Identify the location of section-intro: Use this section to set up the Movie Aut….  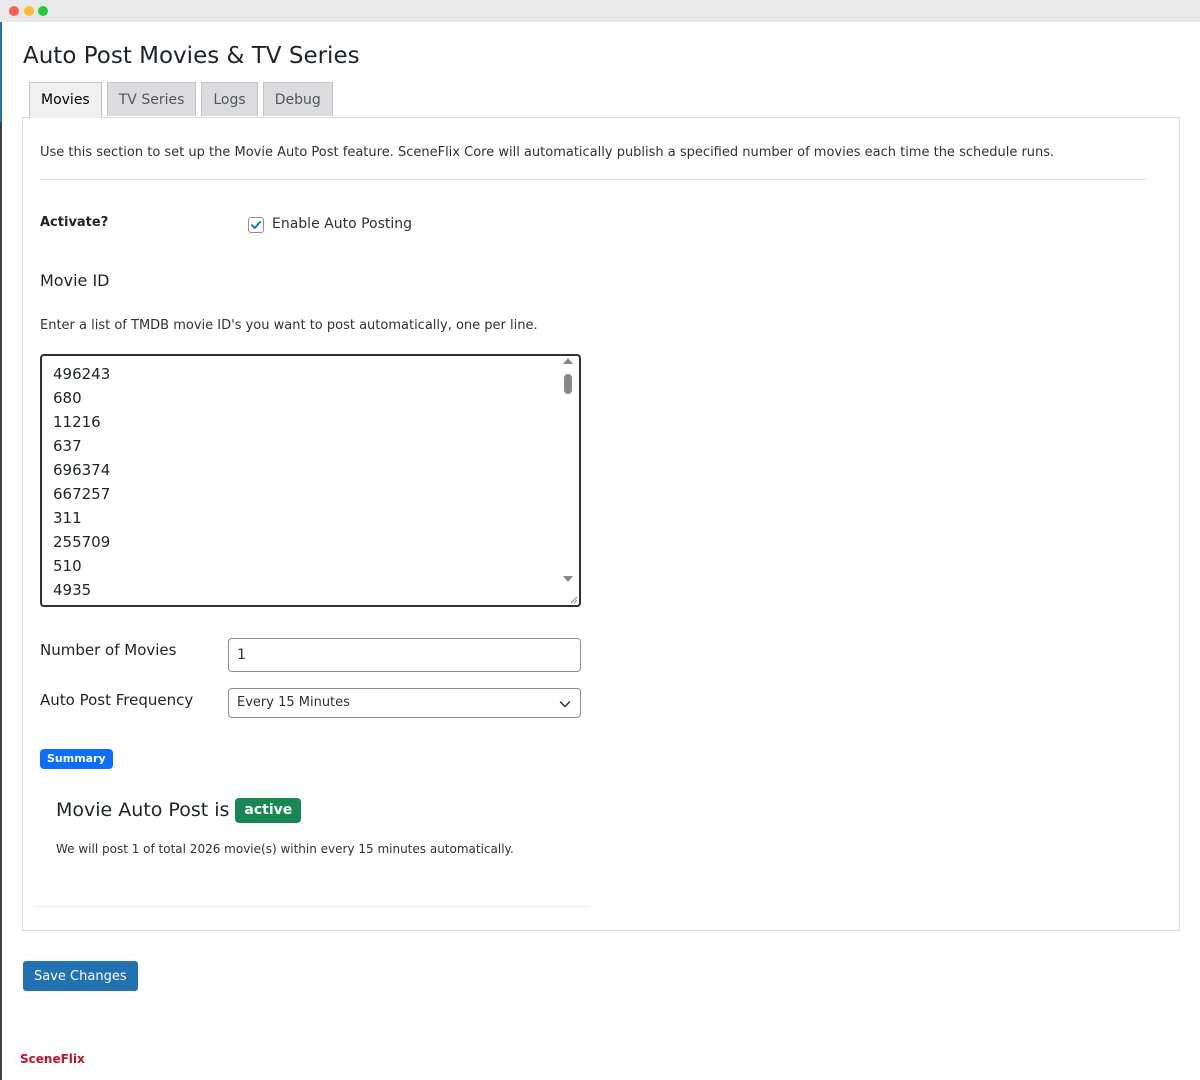
(547, 152).